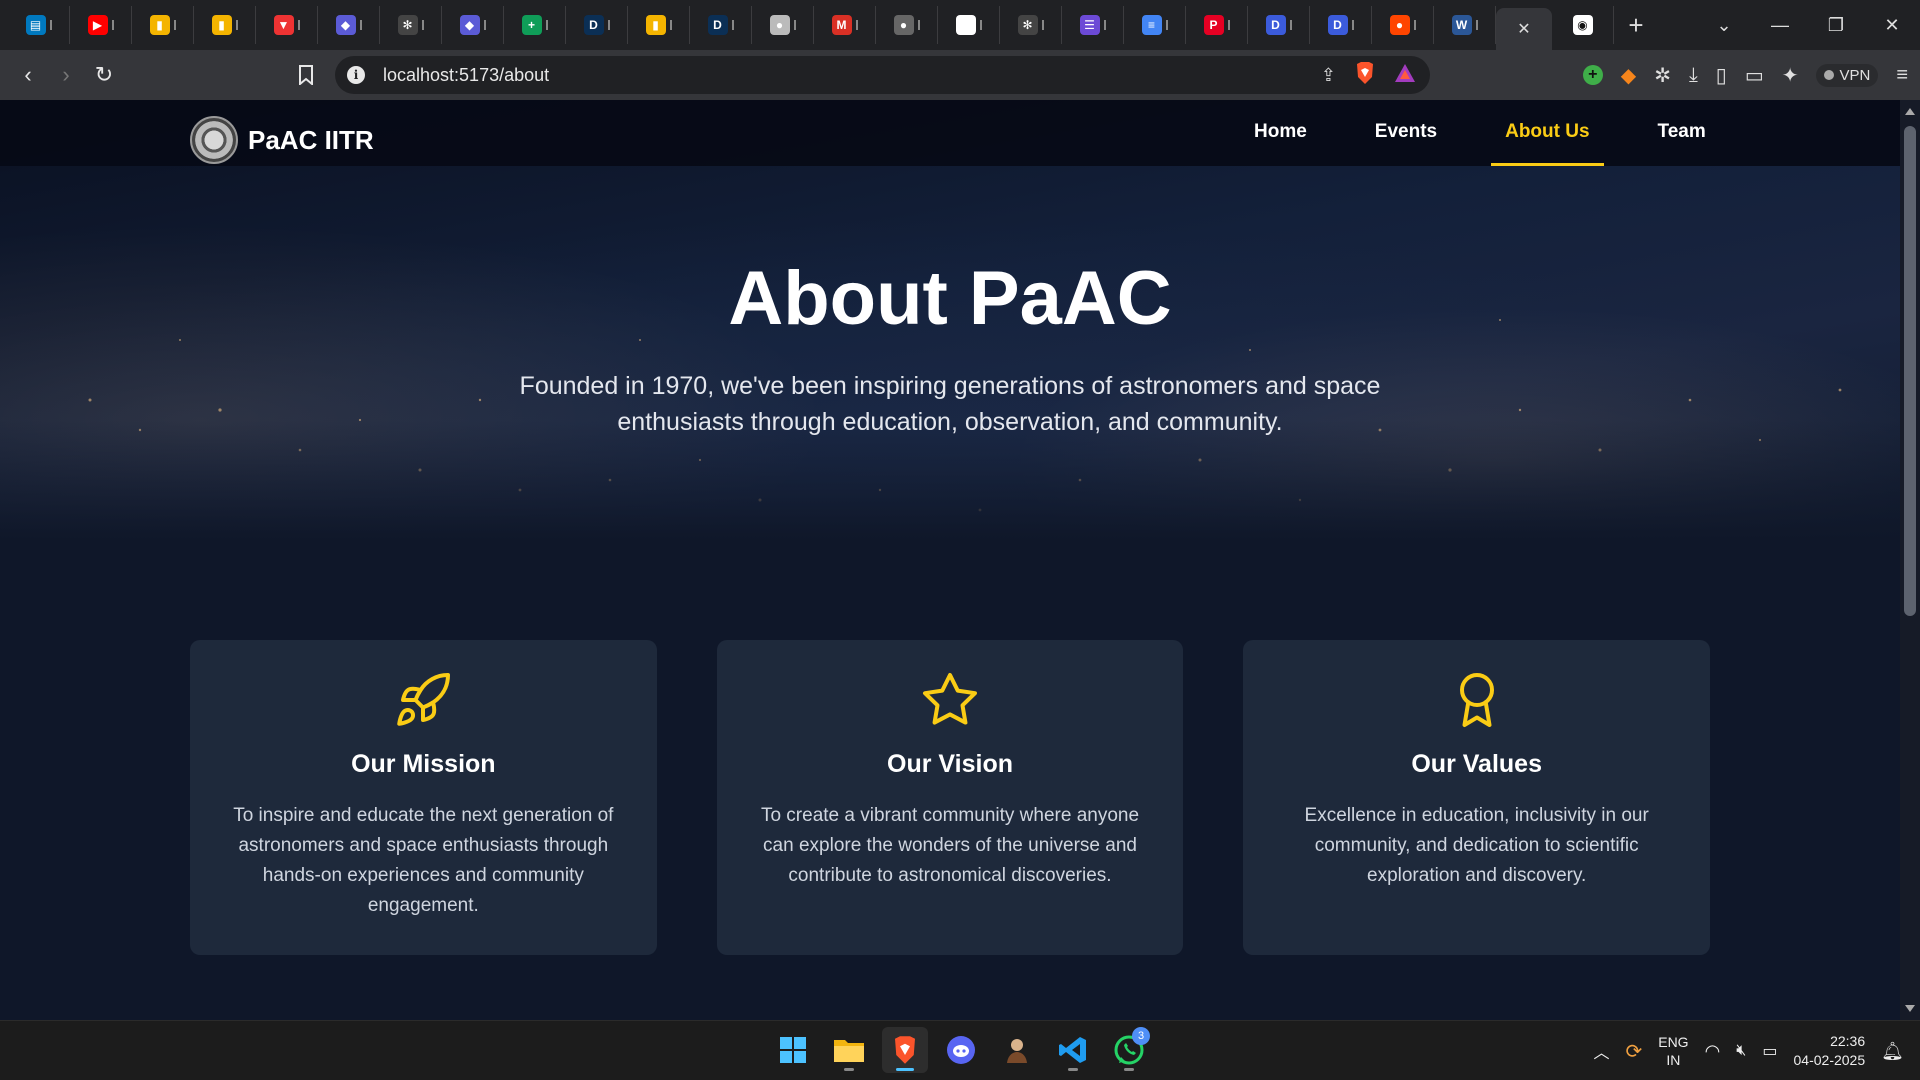 The width and height of the screenshot is (1920, 1080). I want to click on browser-tab: W, so click(1465, 25).